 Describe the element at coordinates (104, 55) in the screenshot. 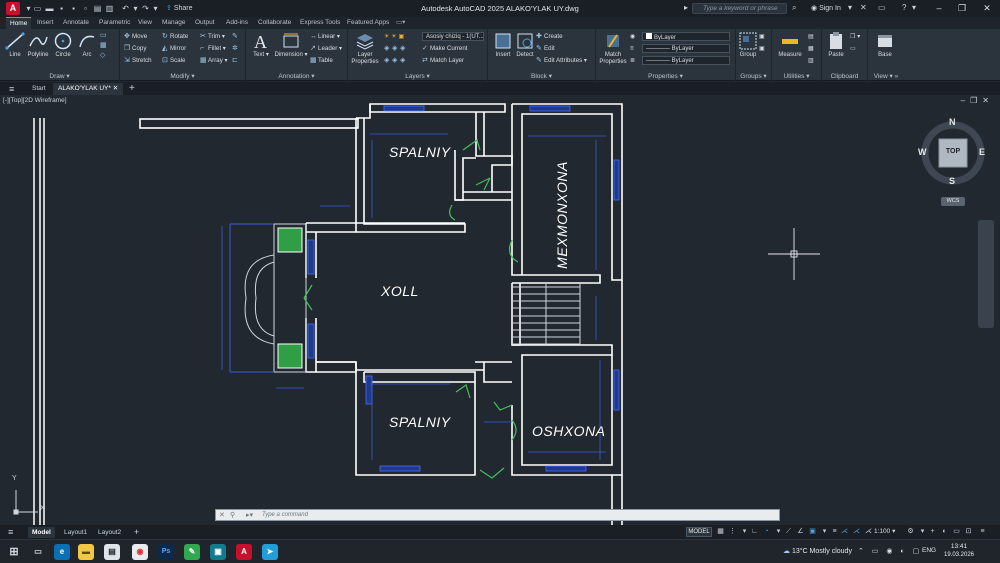

I see `boundary-button: ◇` at that location.